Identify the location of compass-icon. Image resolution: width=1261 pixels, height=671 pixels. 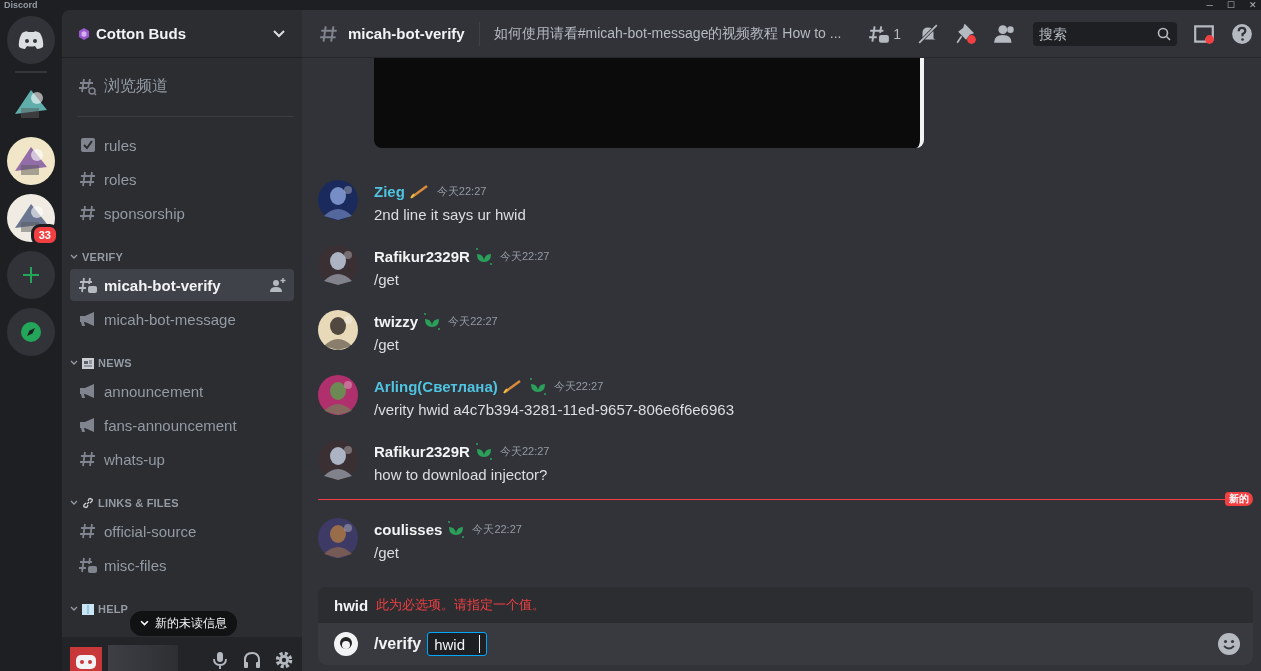
(31, 332).